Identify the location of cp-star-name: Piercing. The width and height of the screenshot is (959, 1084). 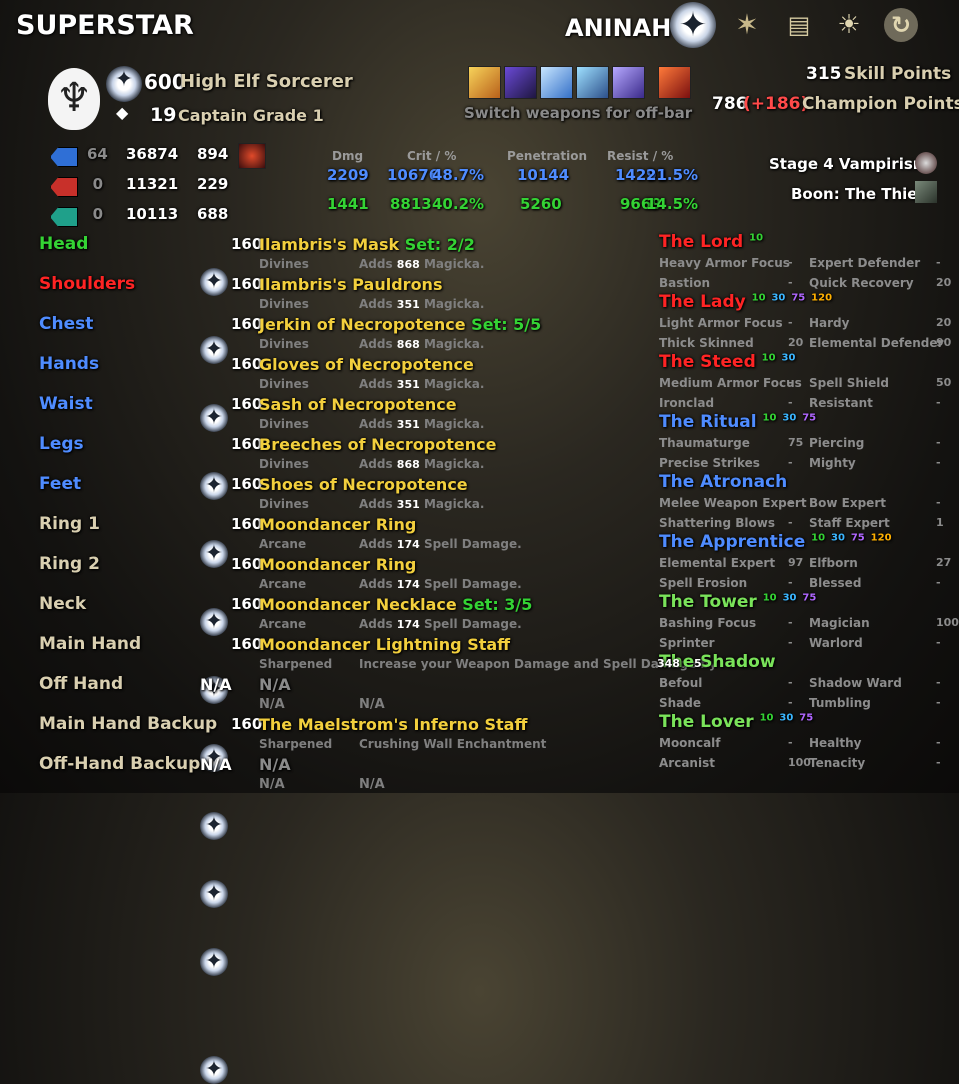
(837, 443).